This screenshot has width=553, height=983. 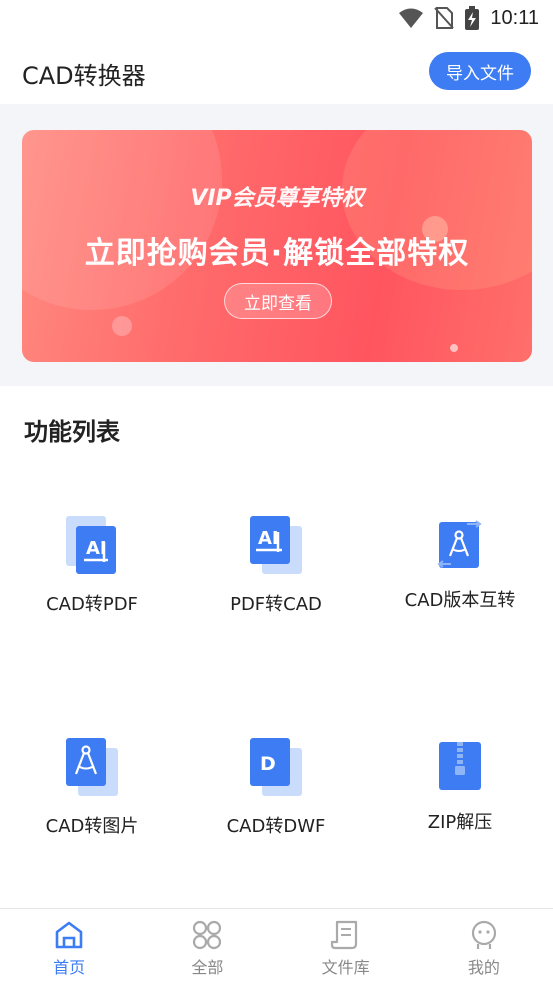 I want to click on compass-convert-icon, so click(x=459, y=544).